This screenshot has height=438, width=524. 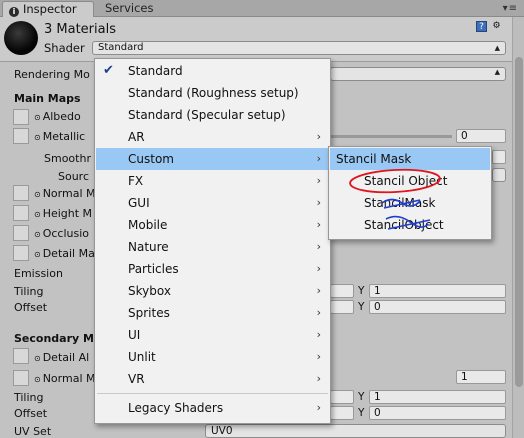 I want to click on annotation-layer, so click(x=395, y=199).